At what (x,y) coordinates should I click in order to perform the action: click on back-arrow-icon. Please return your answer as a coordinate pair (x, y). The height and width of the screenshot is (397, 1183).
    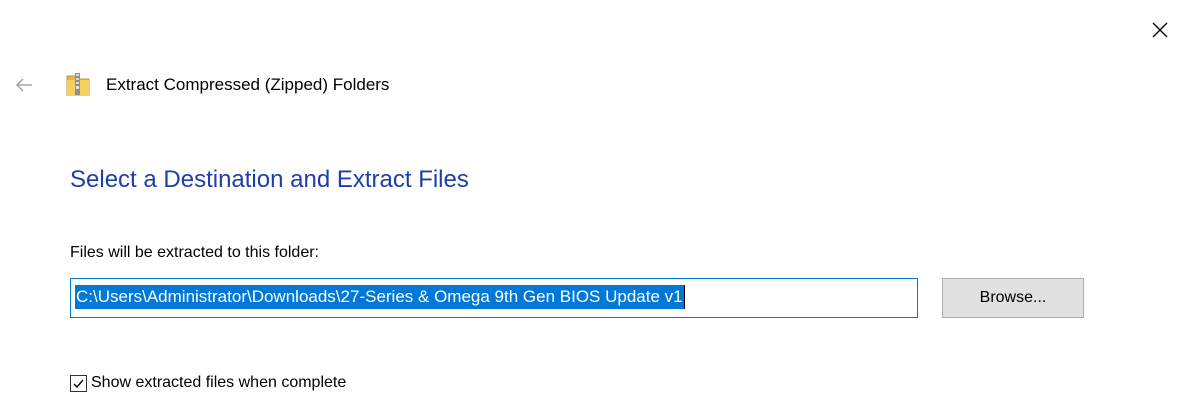
    Looking at the image, I should click on (24, 85).